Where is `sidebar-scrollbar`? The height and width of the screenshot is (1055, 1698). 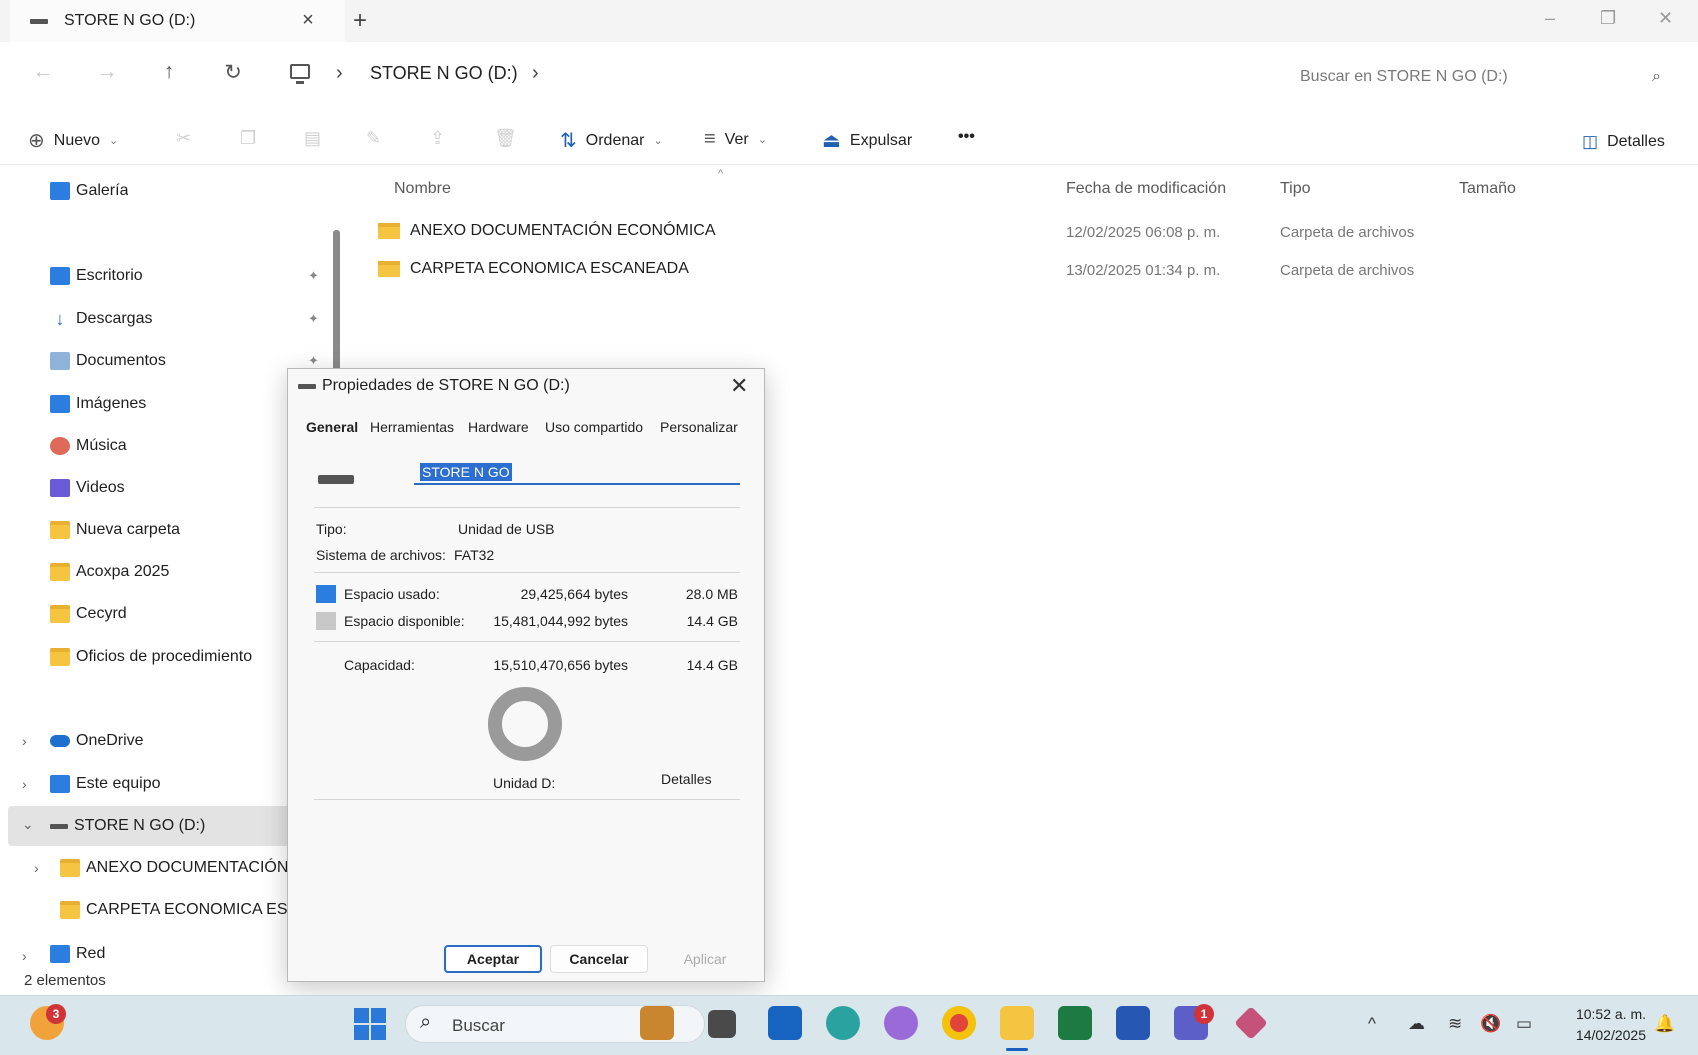
sidebar-scrollbar is located at coordinates (336, 301).